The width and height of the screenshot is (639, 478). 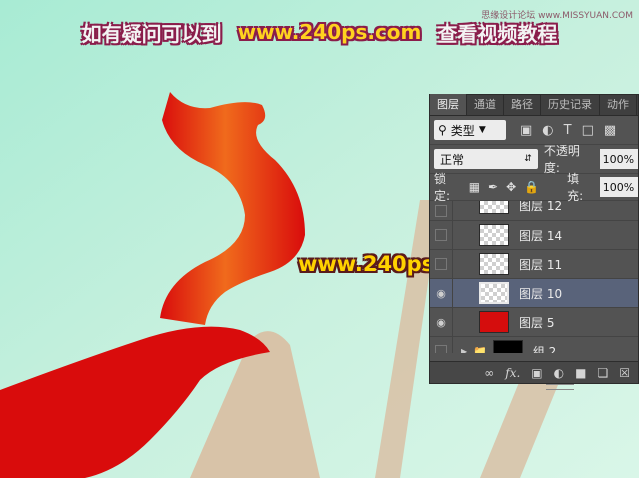 I want to click on blend-mode-select: 正常 ⇵, so click(x=486, y=159).